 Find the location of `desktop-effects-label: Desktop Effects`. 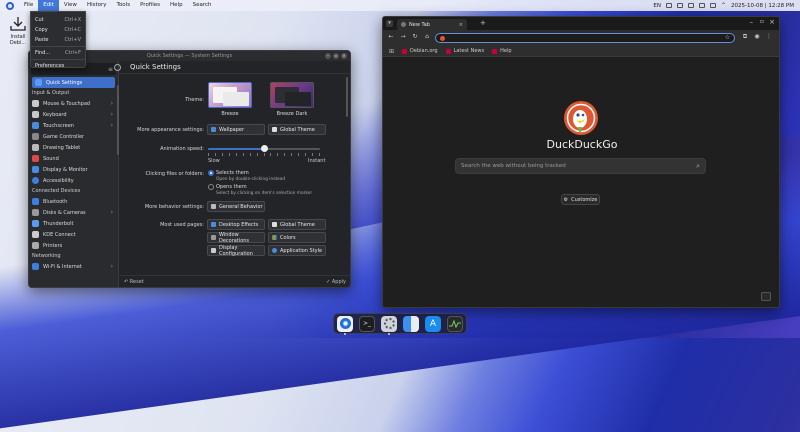

desktop-effects-label: Desktop Effects is located at coordinates (239, 224).